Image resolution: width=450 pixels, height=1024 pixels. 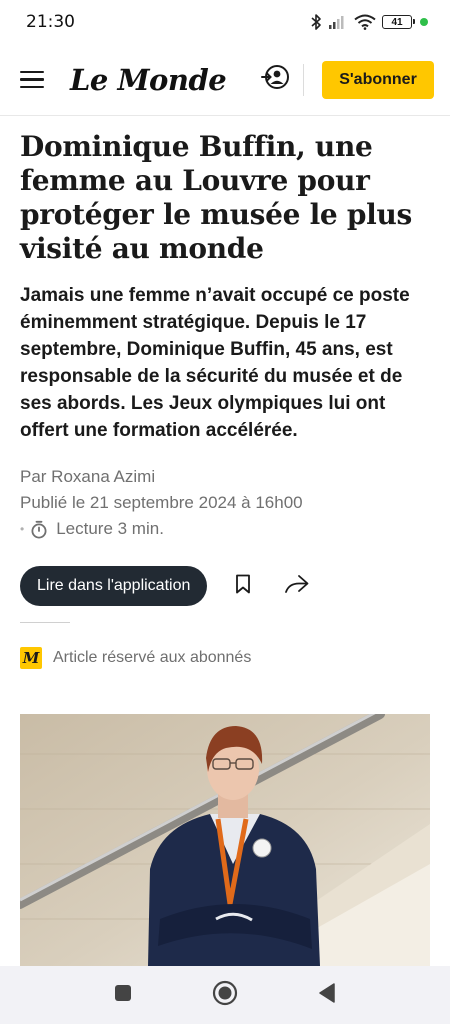 What do you see at coordinates (87, 477) in the screenshot?
I see `author: Par Roxana Azimi` at bounding box center [87, 477].